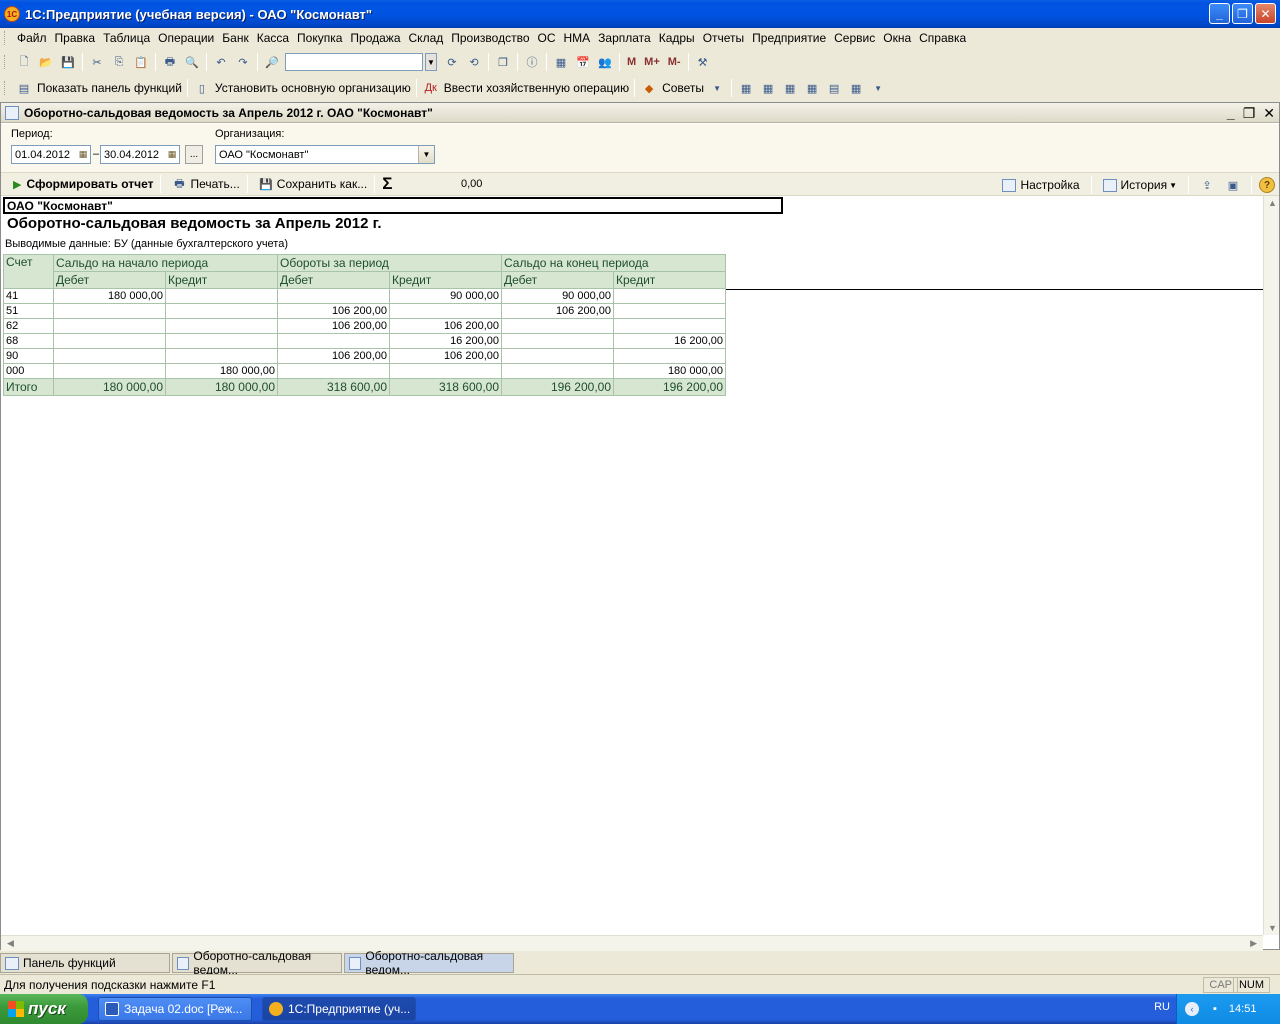  I want to click on menu-reports: Отчеты, so click(723, 38).